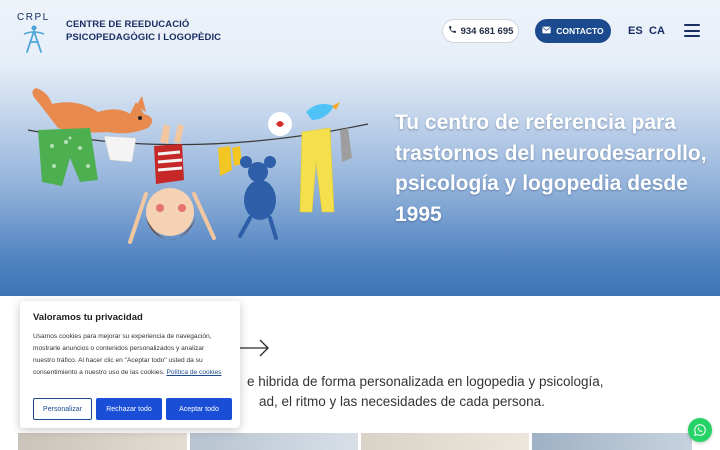 This screenshot has height=450, width=720. I want to click on contact-button: CONTACTO, so click(573, 31).